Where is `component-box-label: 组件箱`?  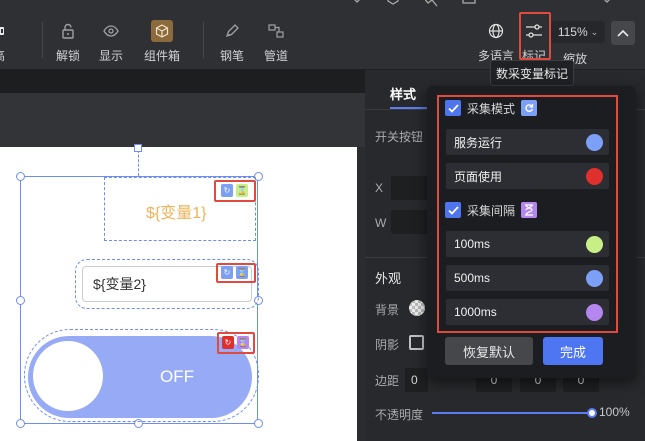
component-box-label: 组件箱 is located at coordinates (162, 56).